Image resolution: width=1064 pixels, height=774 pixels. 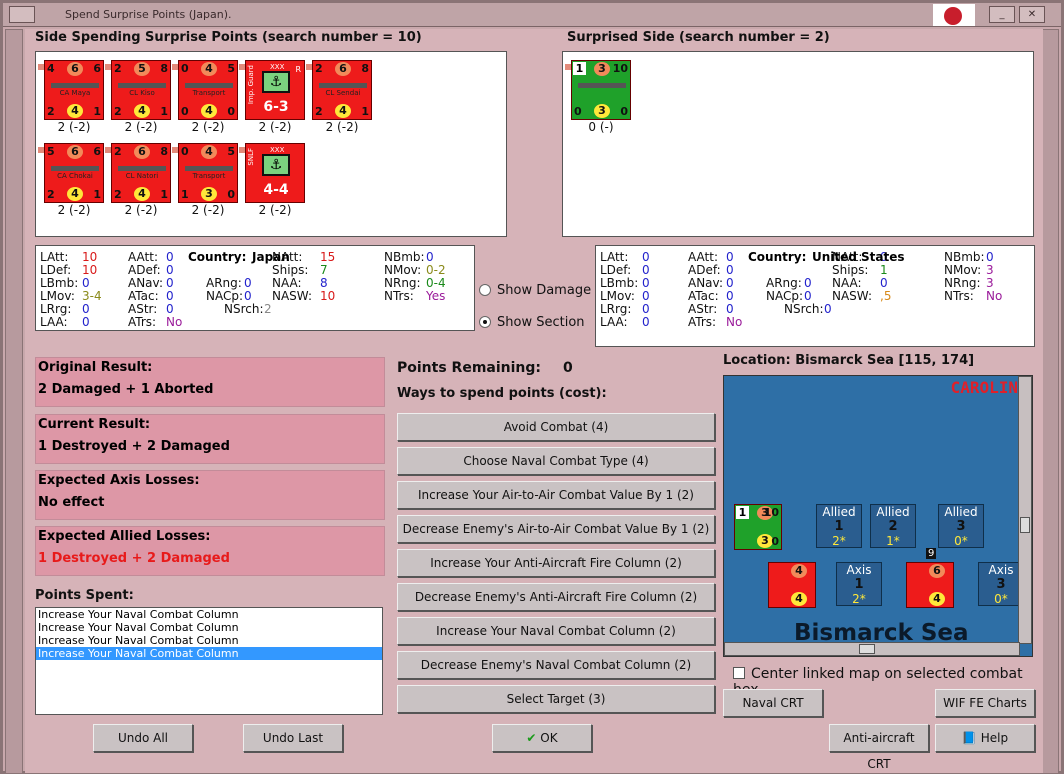 What do you see at coordinates (403, 270) in the screenshot?
I see `stat-key: NMov:` at bounding box center [403, 270].